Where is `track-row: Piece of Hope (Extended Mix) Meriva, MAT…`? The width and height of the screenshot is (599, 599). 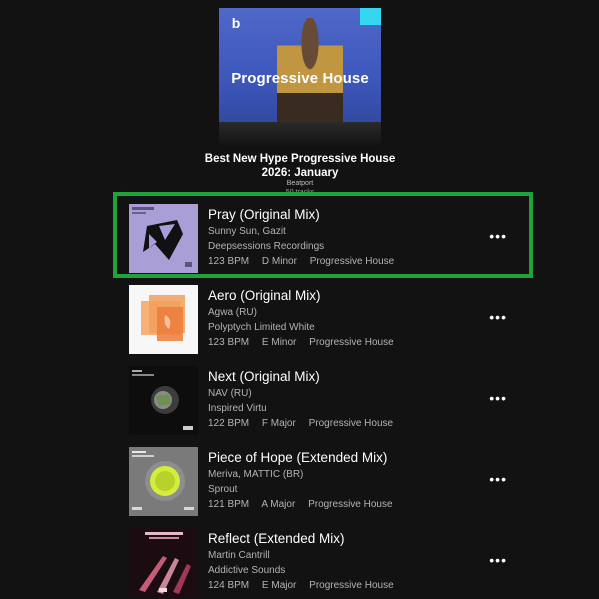 track-row: Piece of Hope (Extended Mix) Meriva, MAT… is located at coordinates (323, 478).